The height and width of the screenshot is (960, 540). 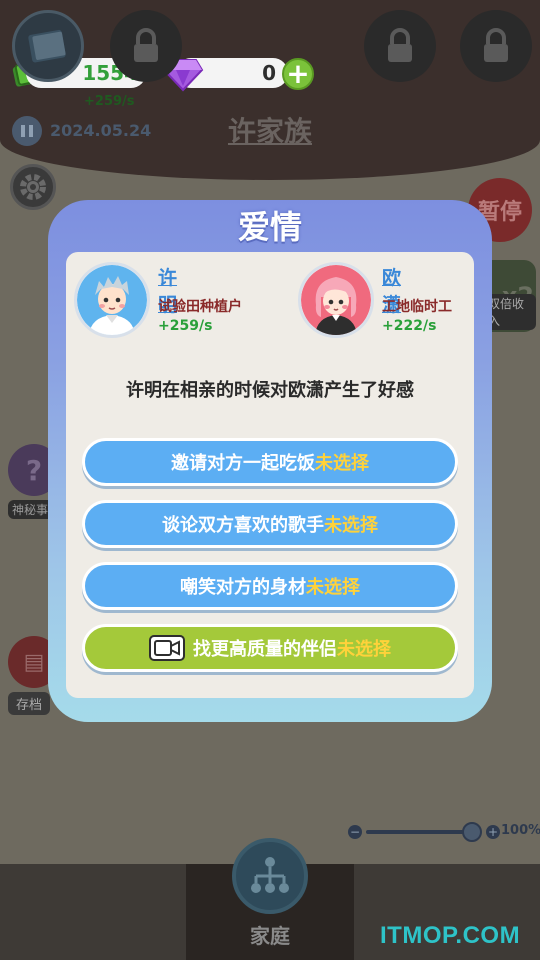 What do you see at coordinates (243, 525) in the screenshot?
I see `option-label: 谈论双方喜欢的歌手` at bounding box center [243, 525].